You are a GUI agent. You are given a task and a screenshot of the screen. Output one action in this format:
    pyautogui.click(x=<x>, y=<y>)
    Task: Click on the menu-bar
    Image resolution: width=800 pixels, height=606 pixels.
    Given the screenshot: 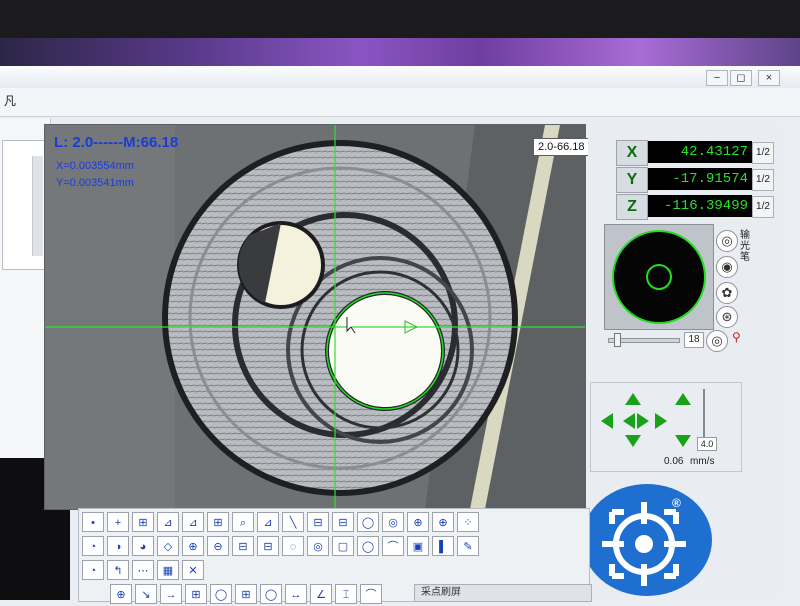 What is the action you would take?
    pyautogui.click(x=400, y=102)
    